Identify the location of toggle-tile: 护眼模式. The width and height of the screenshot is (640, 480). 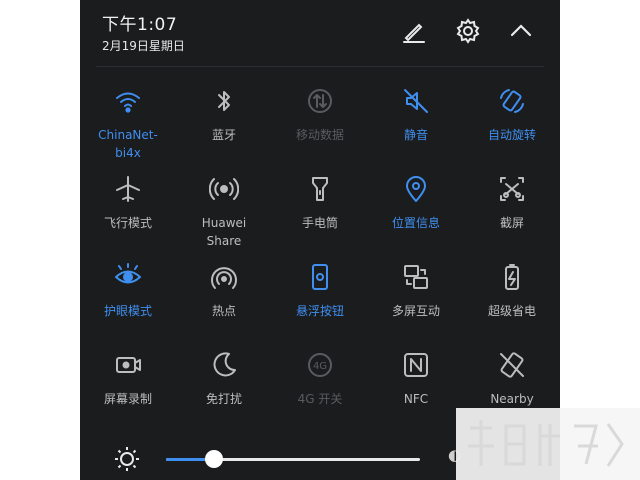
(128, 304).